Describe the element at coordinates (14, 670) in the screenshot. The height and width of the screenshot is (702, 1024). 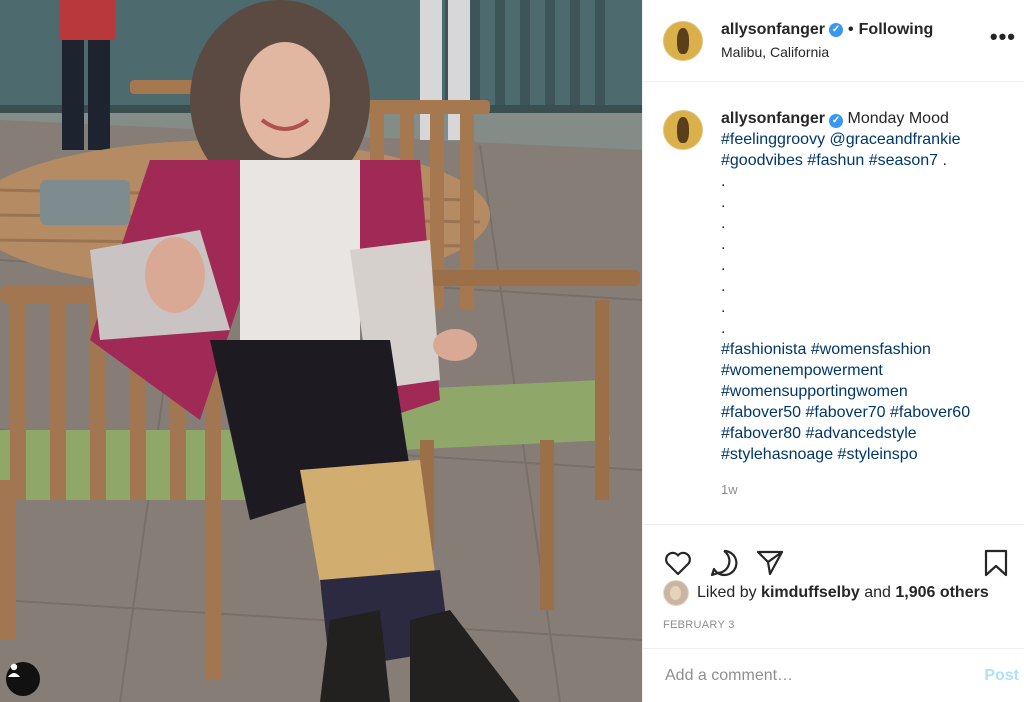
I see `user-icon` at that location.